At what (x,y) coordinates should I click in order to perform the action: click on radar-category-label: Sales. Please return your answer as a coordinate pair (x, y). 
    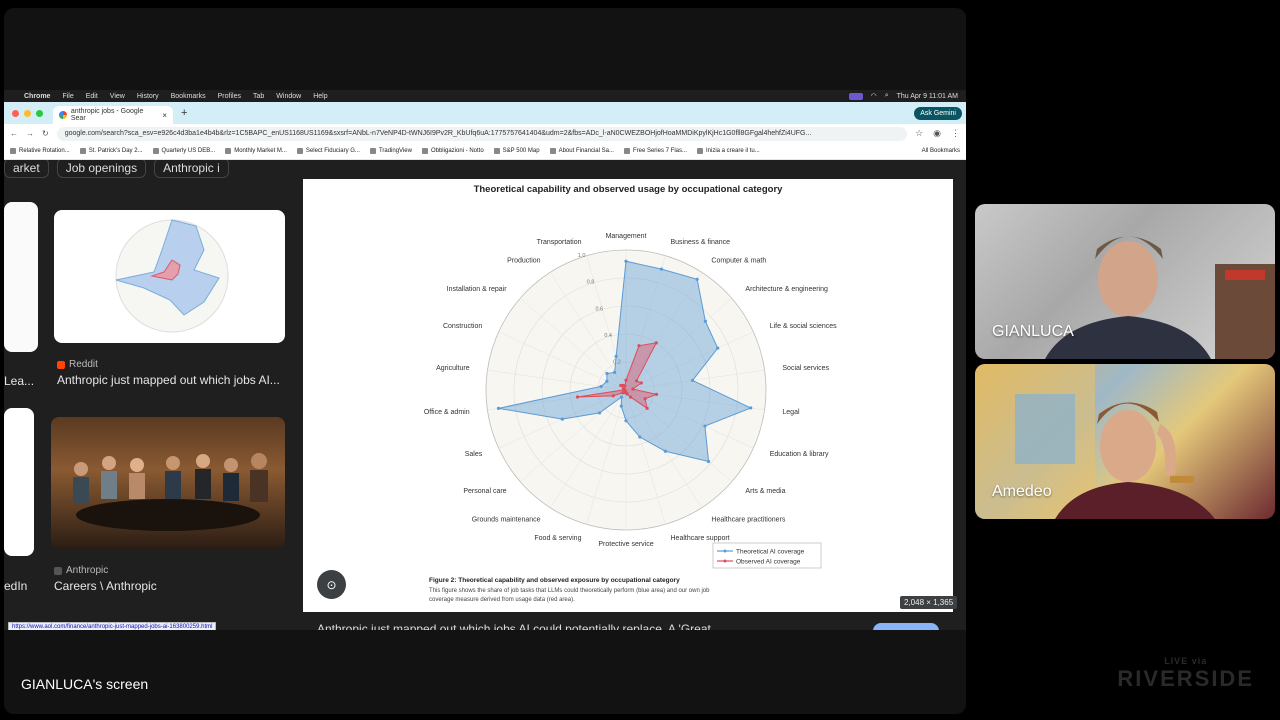
    Looking at the image, I should click on (474, 454).